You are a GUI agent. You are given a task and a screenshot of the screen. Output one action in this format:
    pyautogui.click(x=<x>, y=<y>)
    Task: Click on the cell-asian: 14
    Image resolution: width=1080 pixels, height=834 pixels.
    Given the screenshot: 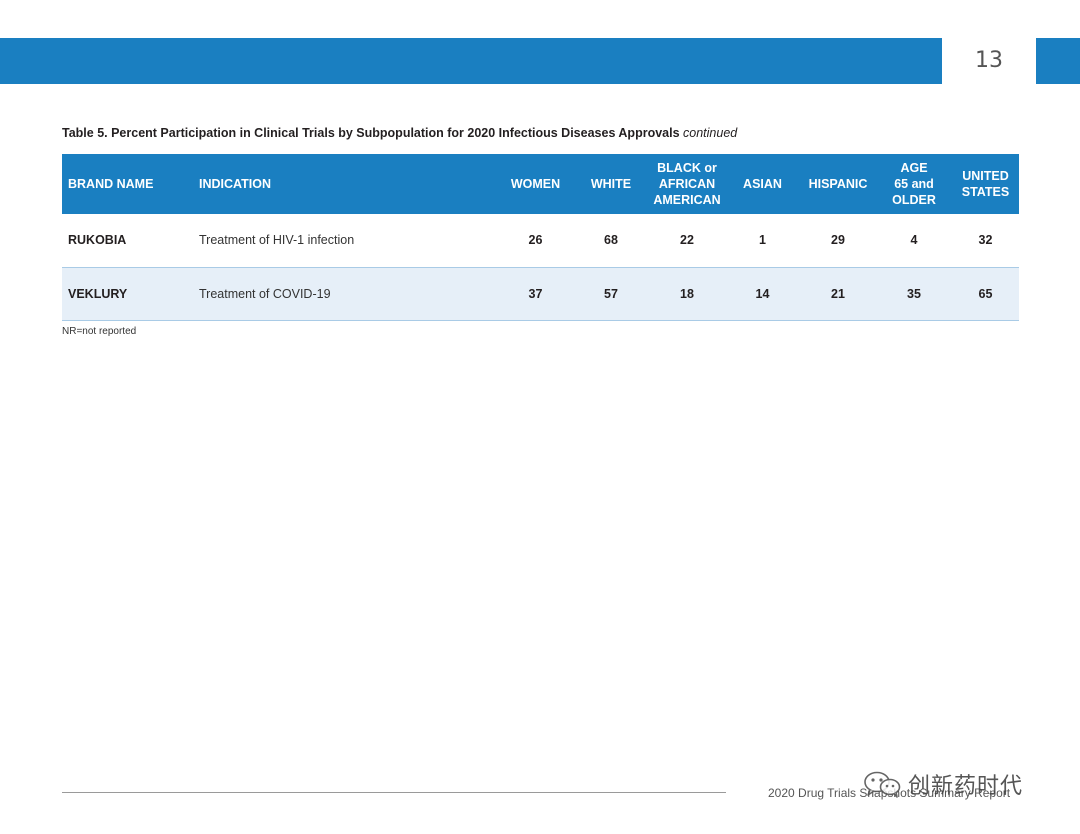 What is the action you would take?
    pyautogui.click(x=762, y=294)
    